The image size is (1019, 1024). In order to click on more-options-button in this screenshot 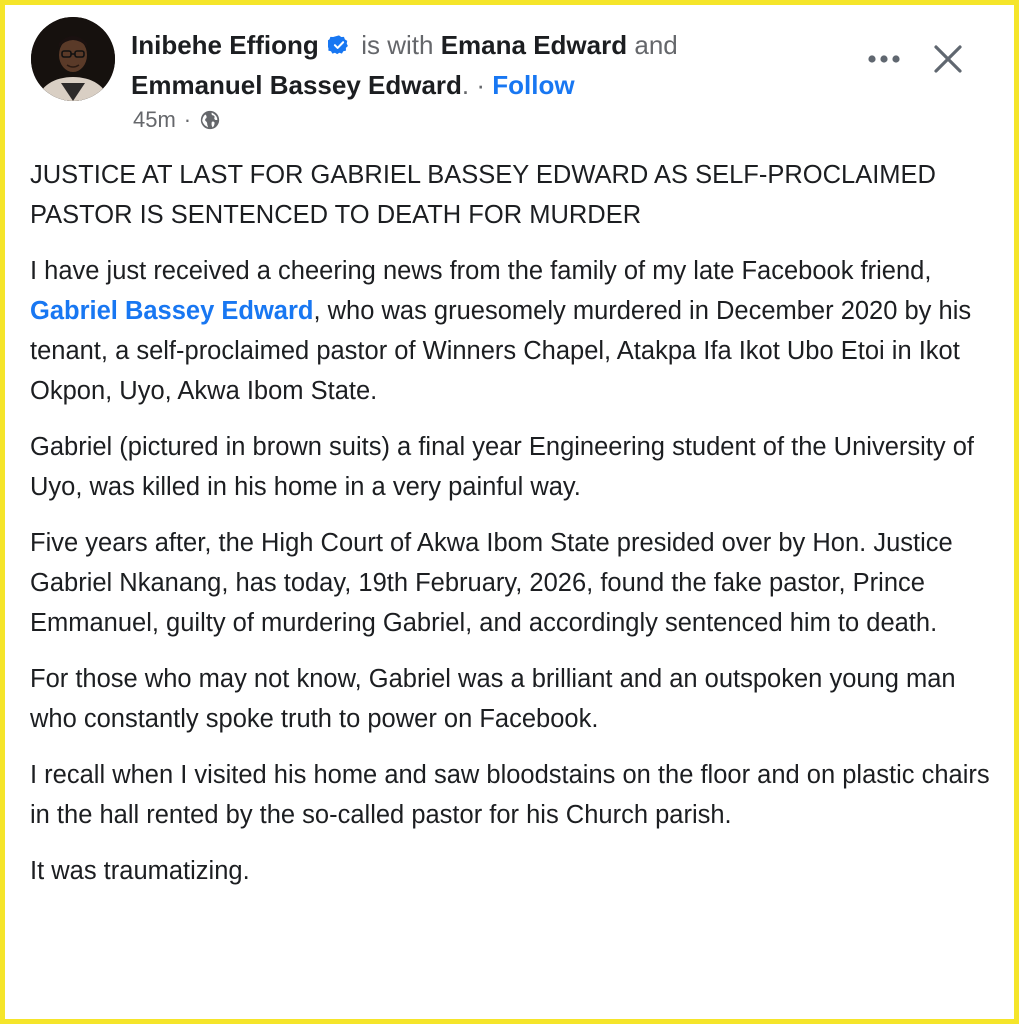, I will do `click(884, 59)`.